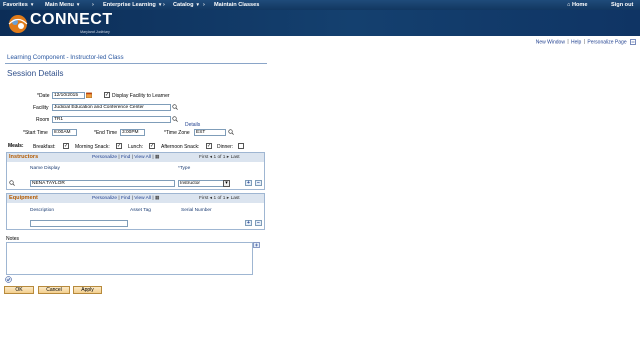 This screenshot has width=640, height=360. What do you see at coordinates (184, 168) in the screenshot?
I see `column-header-type: *Type` at bounding box center [184, 168].